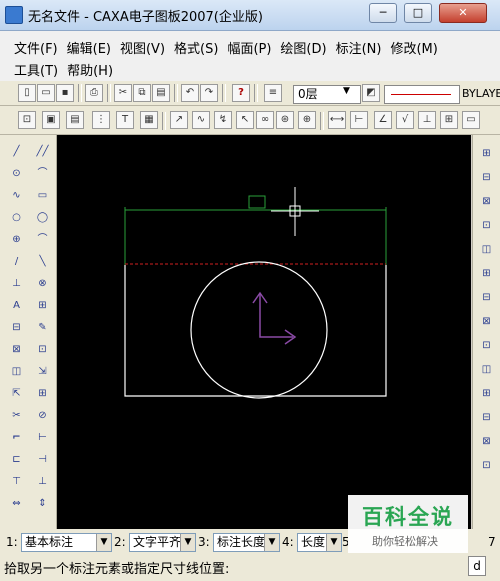 This screenshot has width=500, height=581. What do you see at coordinates (383, 13) in the screenshot?
I see `minimize-button: ─` at bounding box center [383, 13].